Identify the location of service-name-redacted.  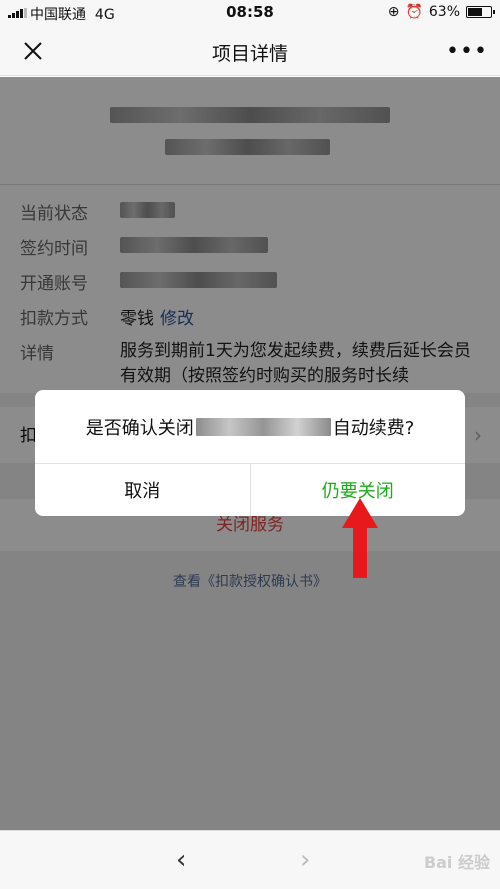
(263, 426).